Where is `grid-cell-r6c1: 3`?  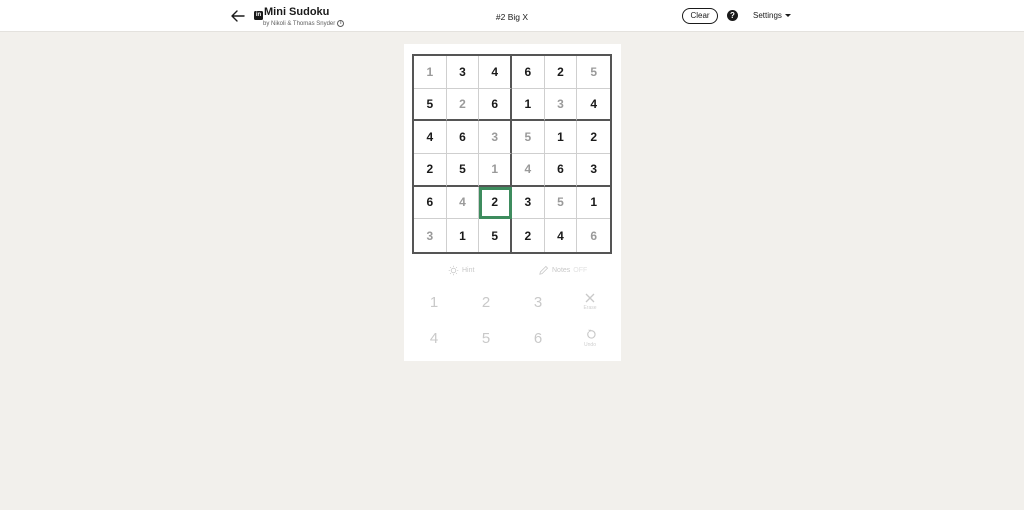 grid-cell-r6c1: 3 is located at coordinates (430, 235).